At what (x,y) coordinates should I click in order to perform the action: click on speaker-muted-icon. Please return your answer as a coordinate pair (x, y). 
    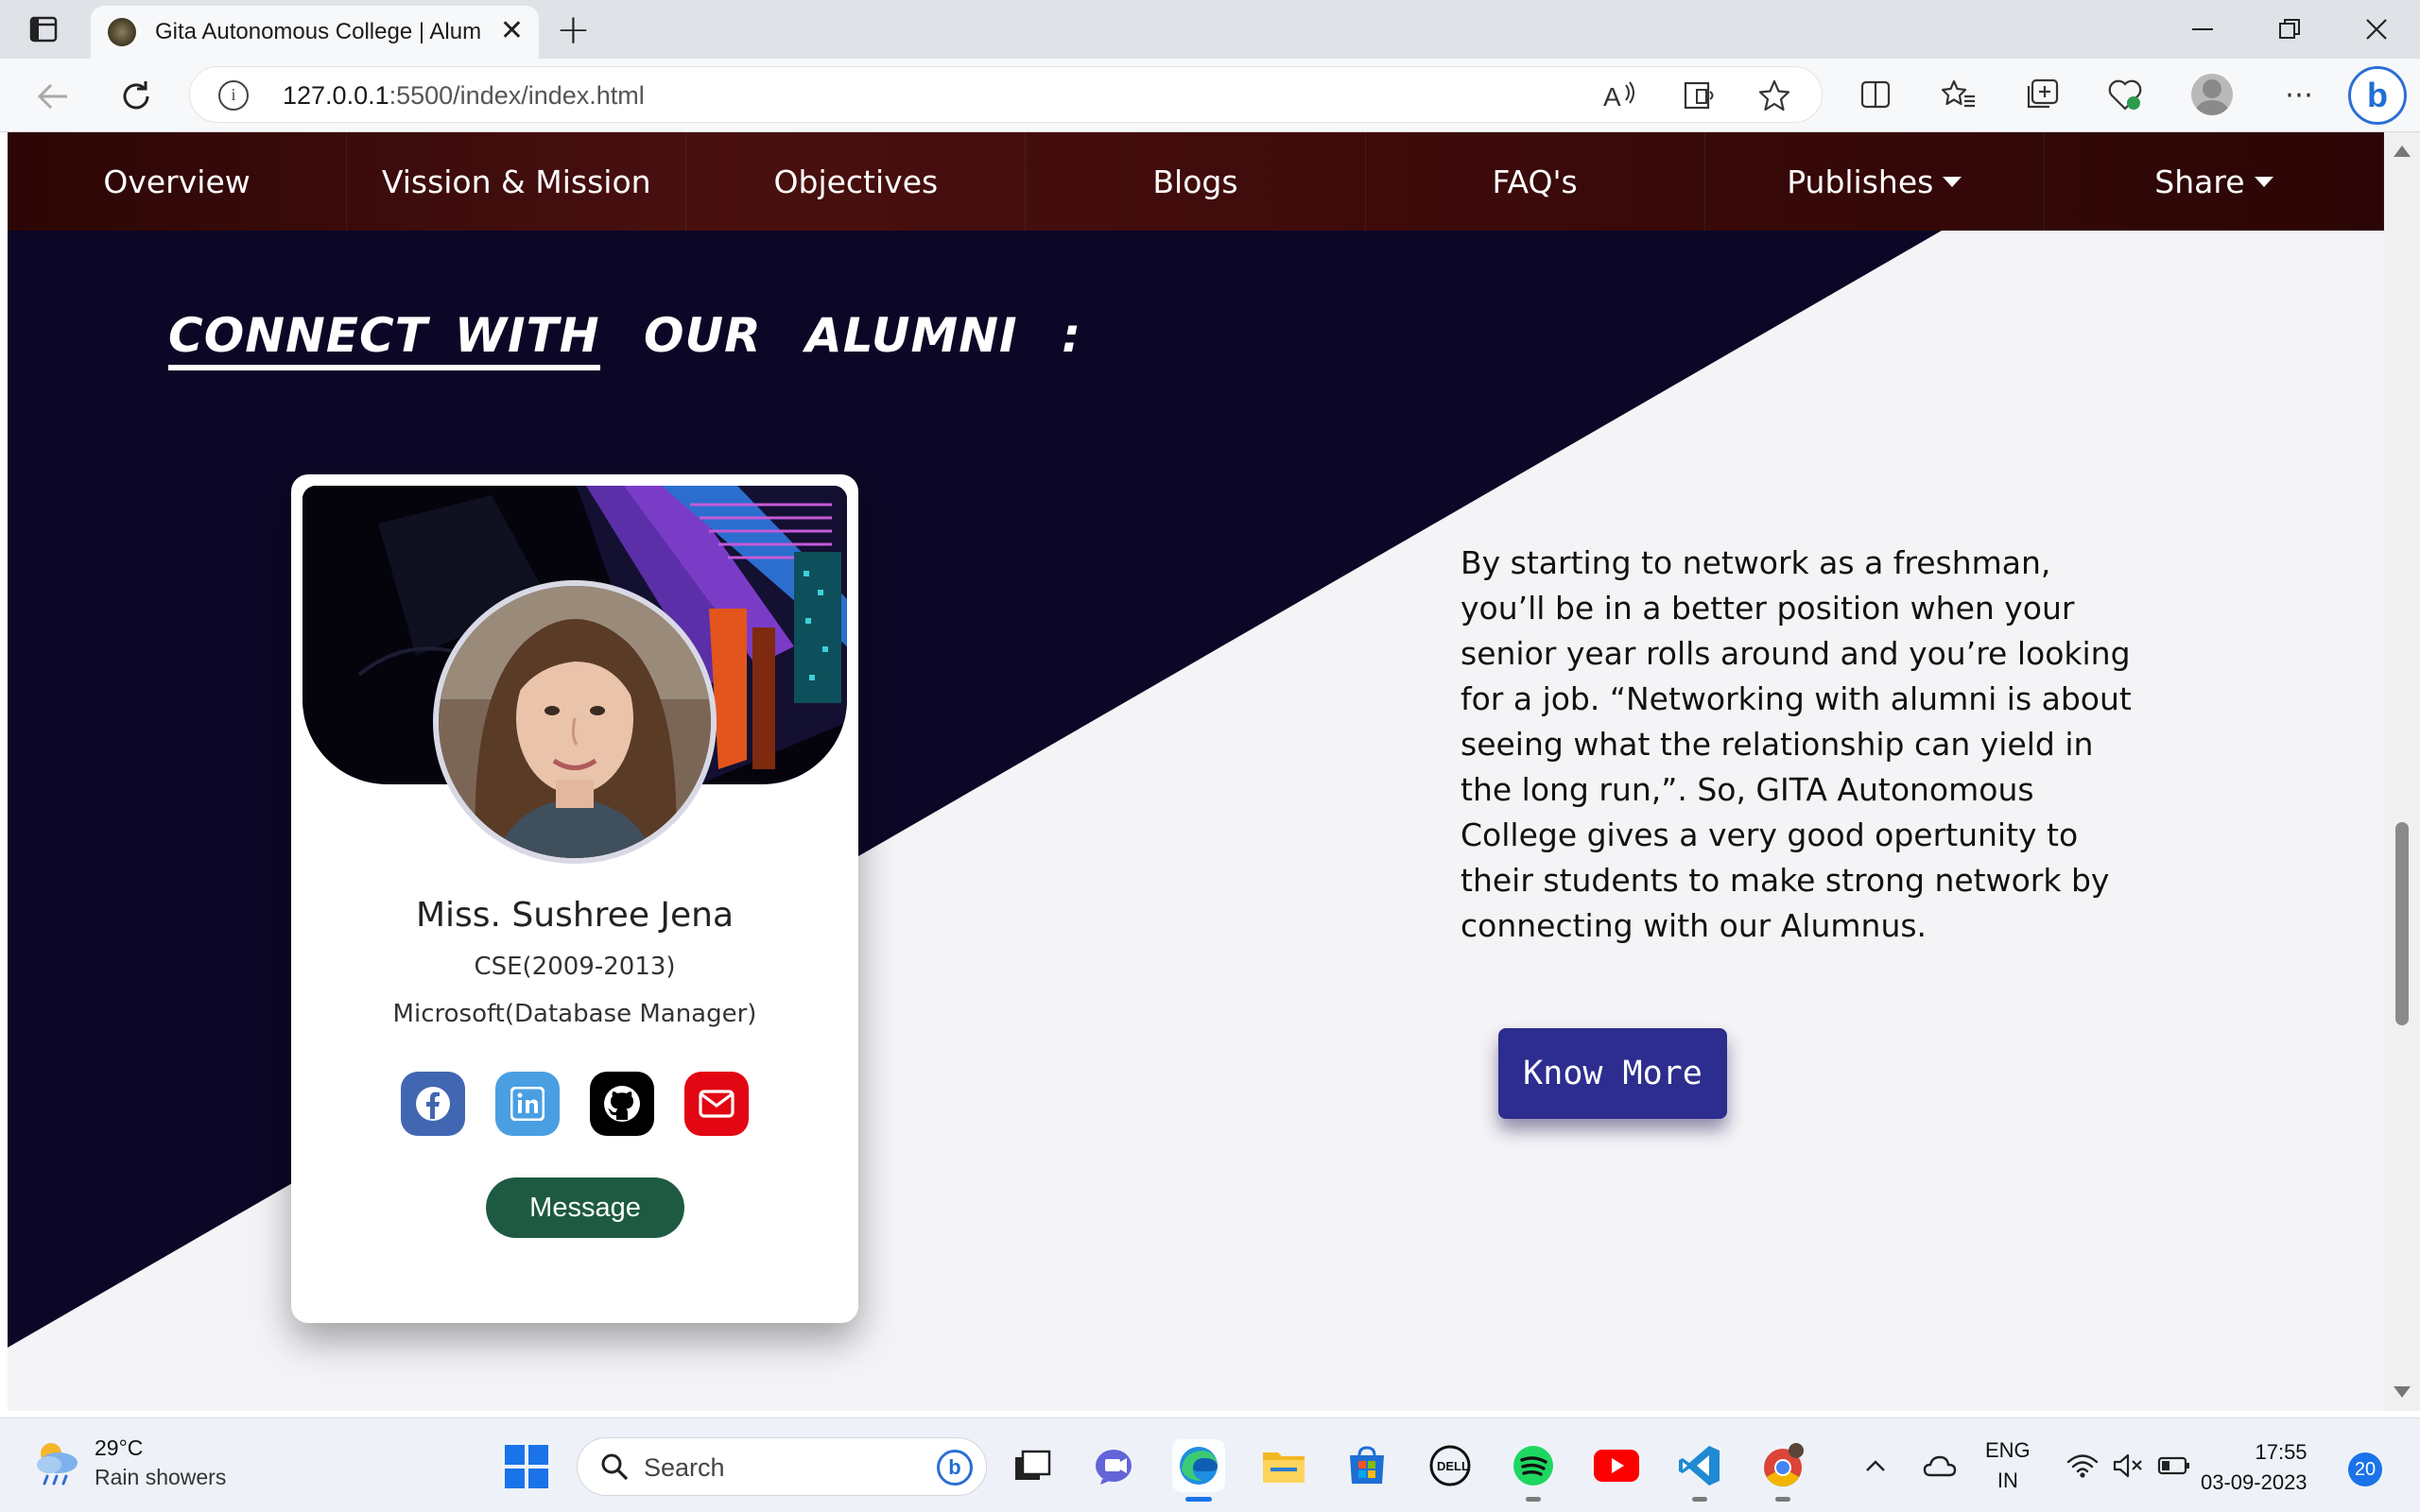
    Looking at the image, I should click on (2128, 1465).